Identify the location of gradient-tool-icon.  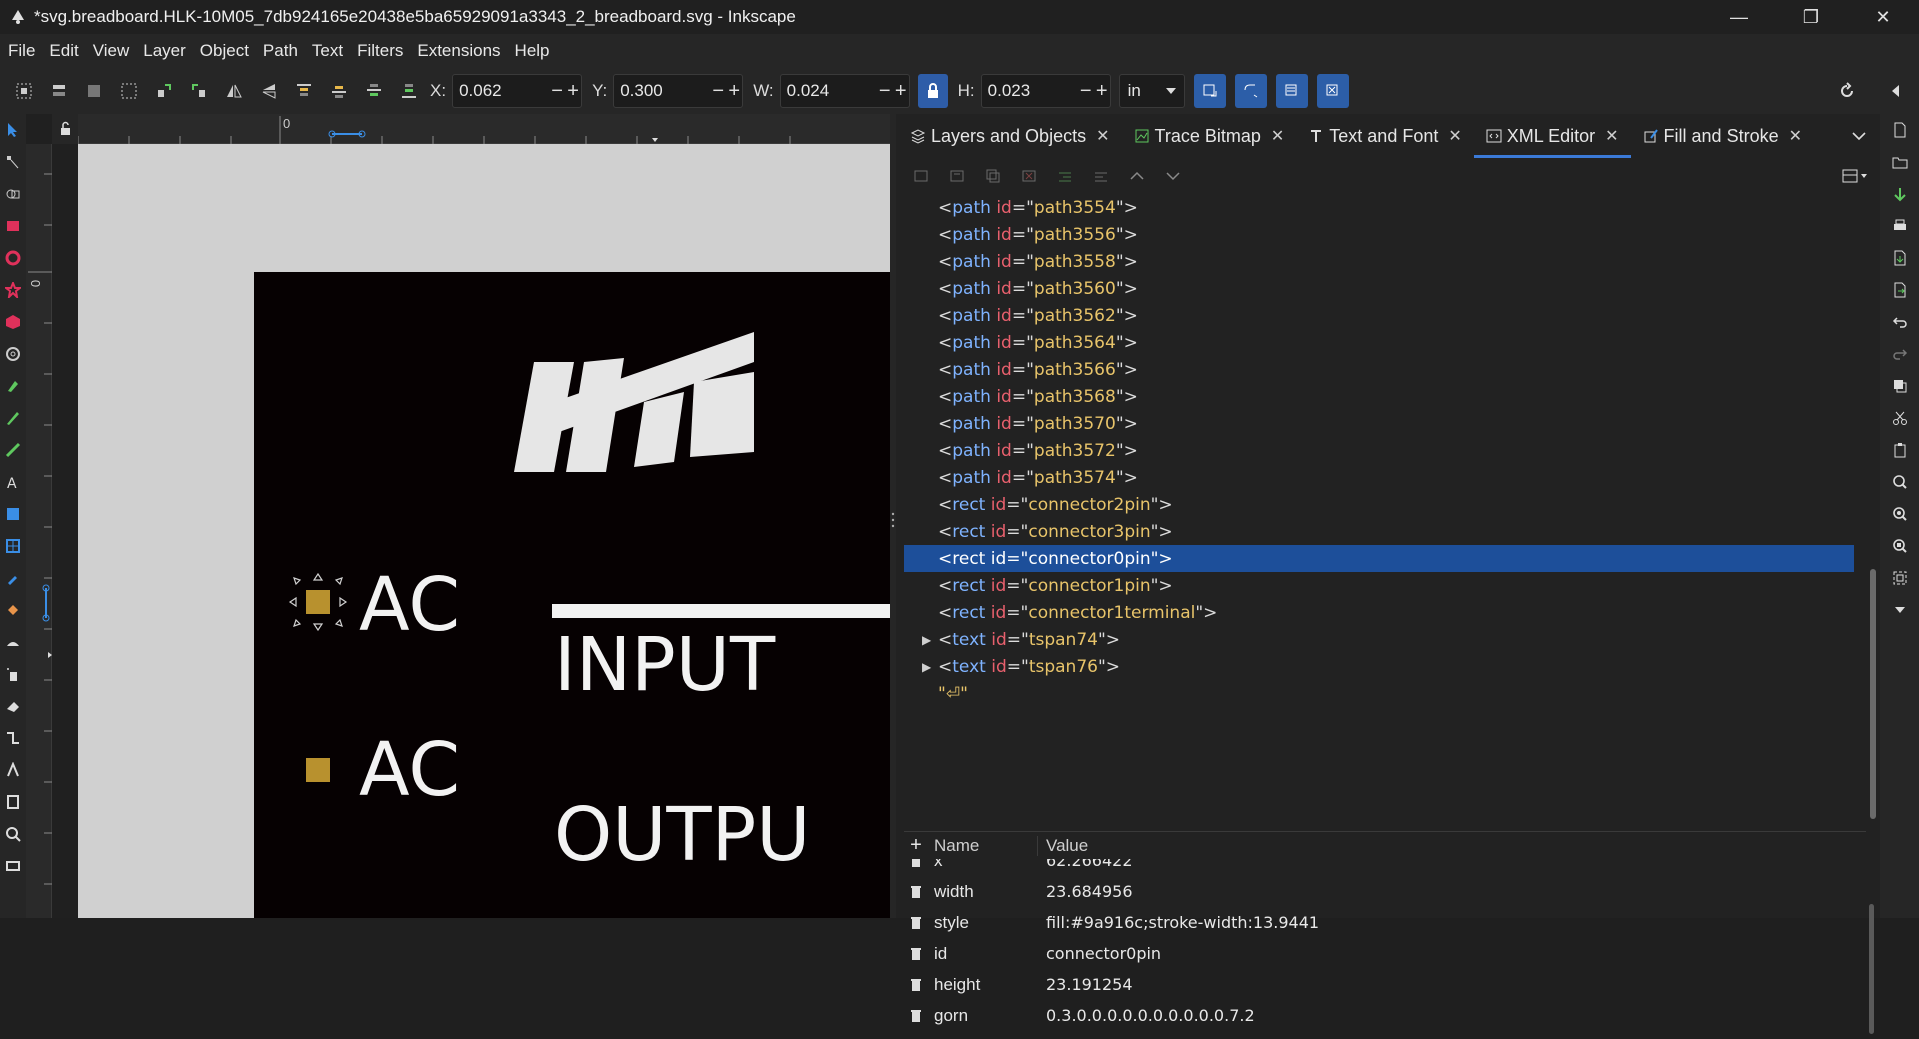
(13, 514).